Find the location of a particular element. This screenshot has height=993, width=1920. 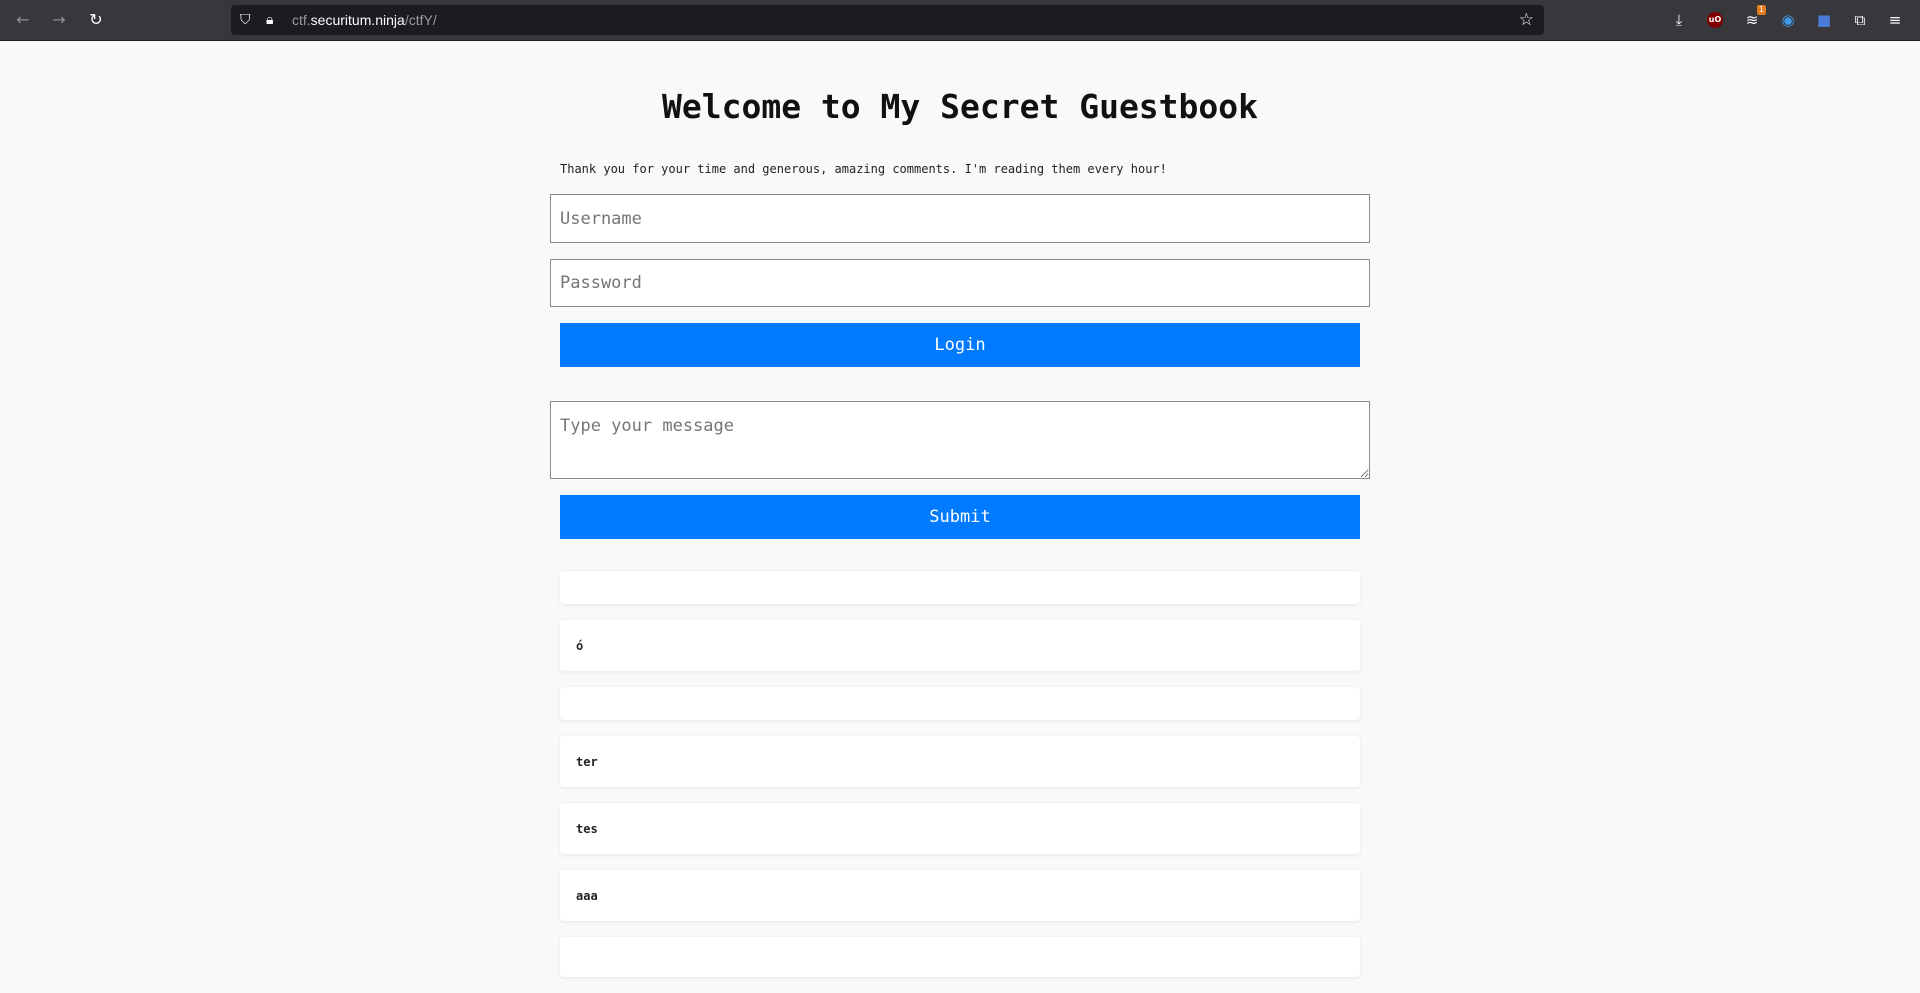

password-input is located at coordinates (960, 283).